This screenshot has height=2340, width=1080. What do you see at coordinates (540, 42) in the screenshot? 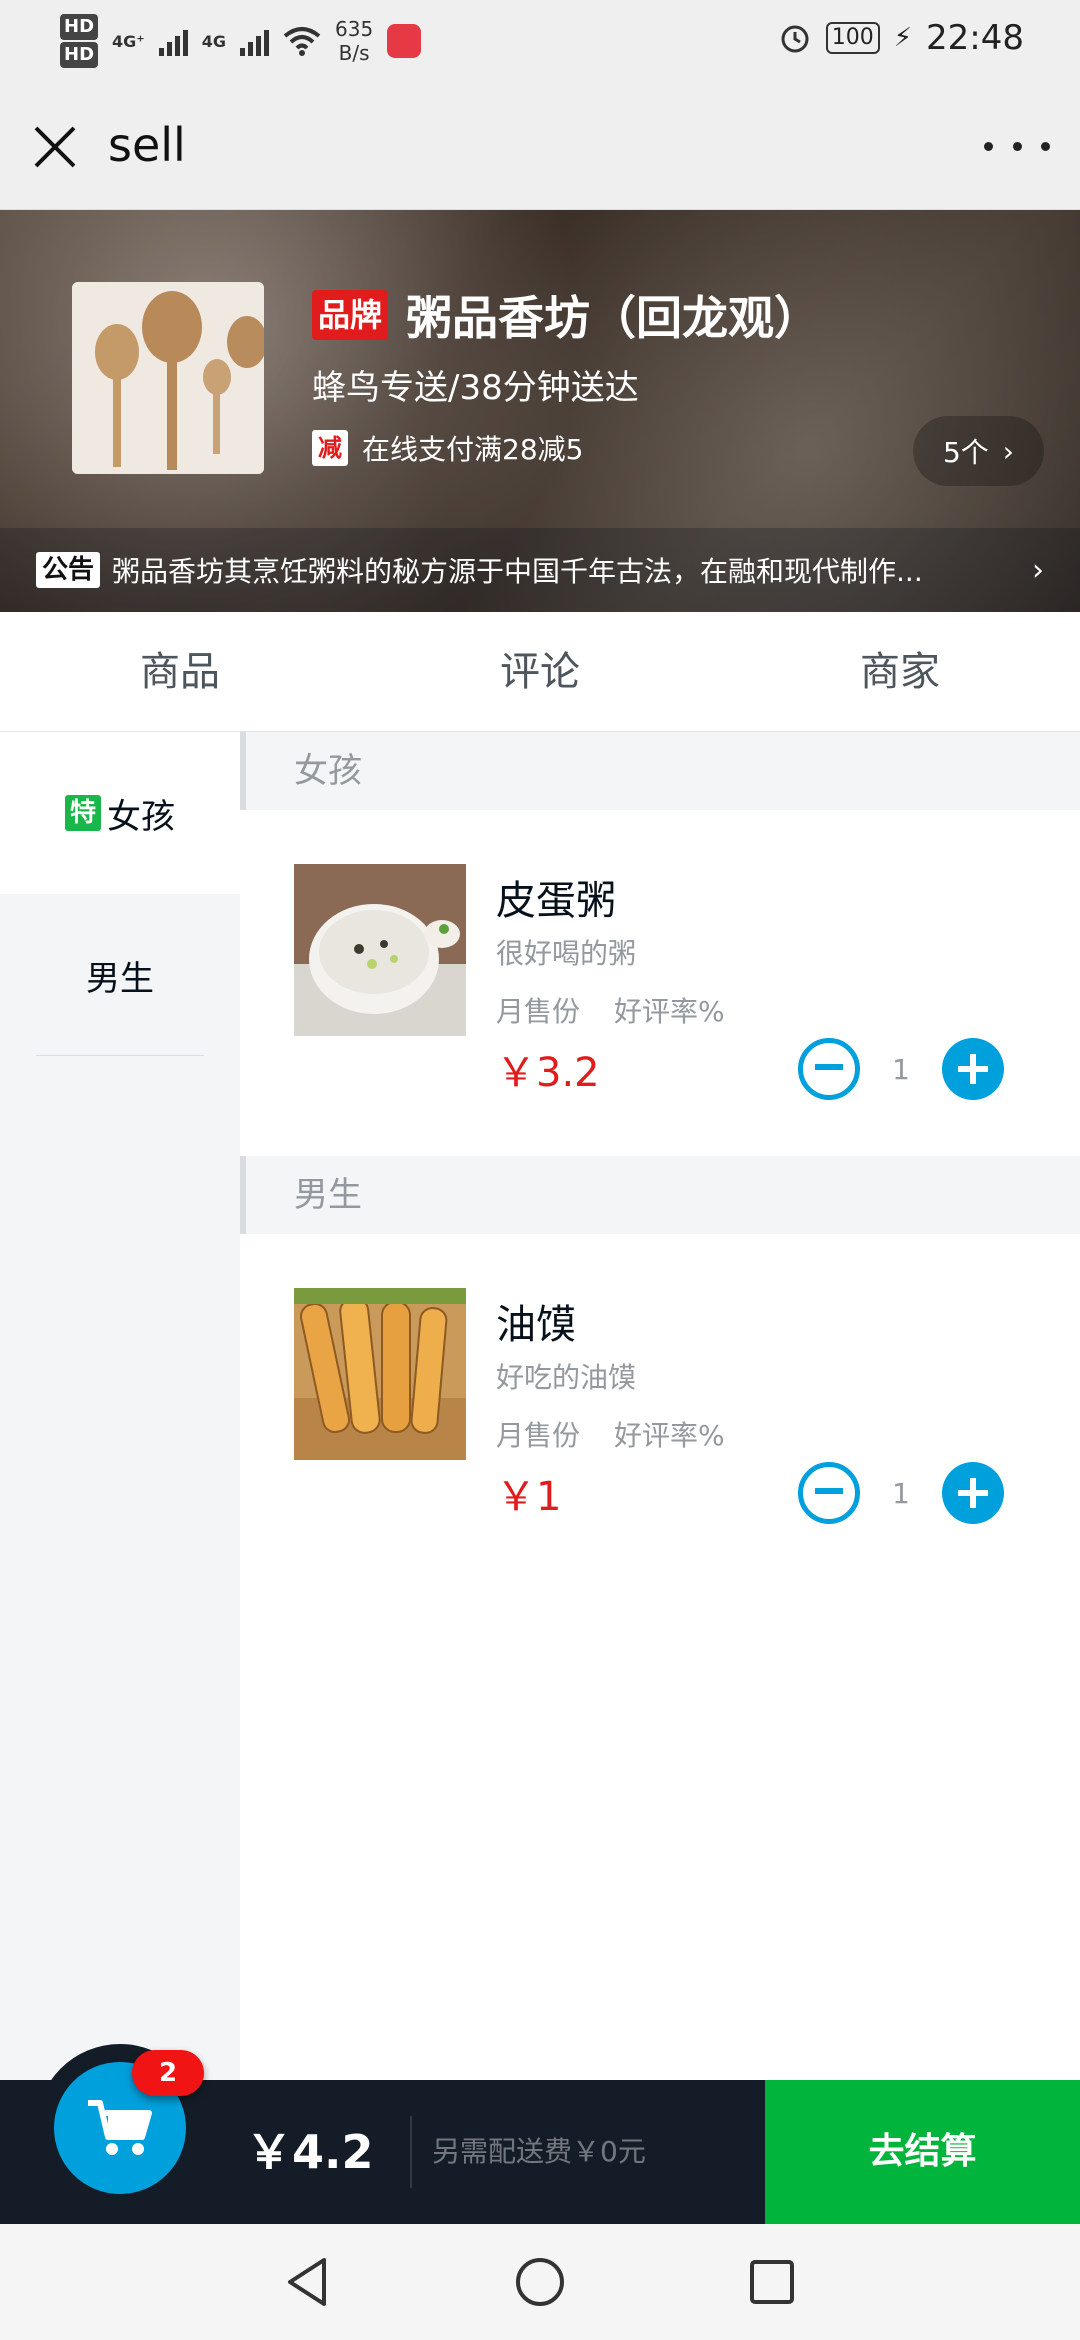
I see `status-bar: HD HD 4G⁺ 4G 635 B/s 100 ⚡ 22:48` at bounding box center [540, 42].